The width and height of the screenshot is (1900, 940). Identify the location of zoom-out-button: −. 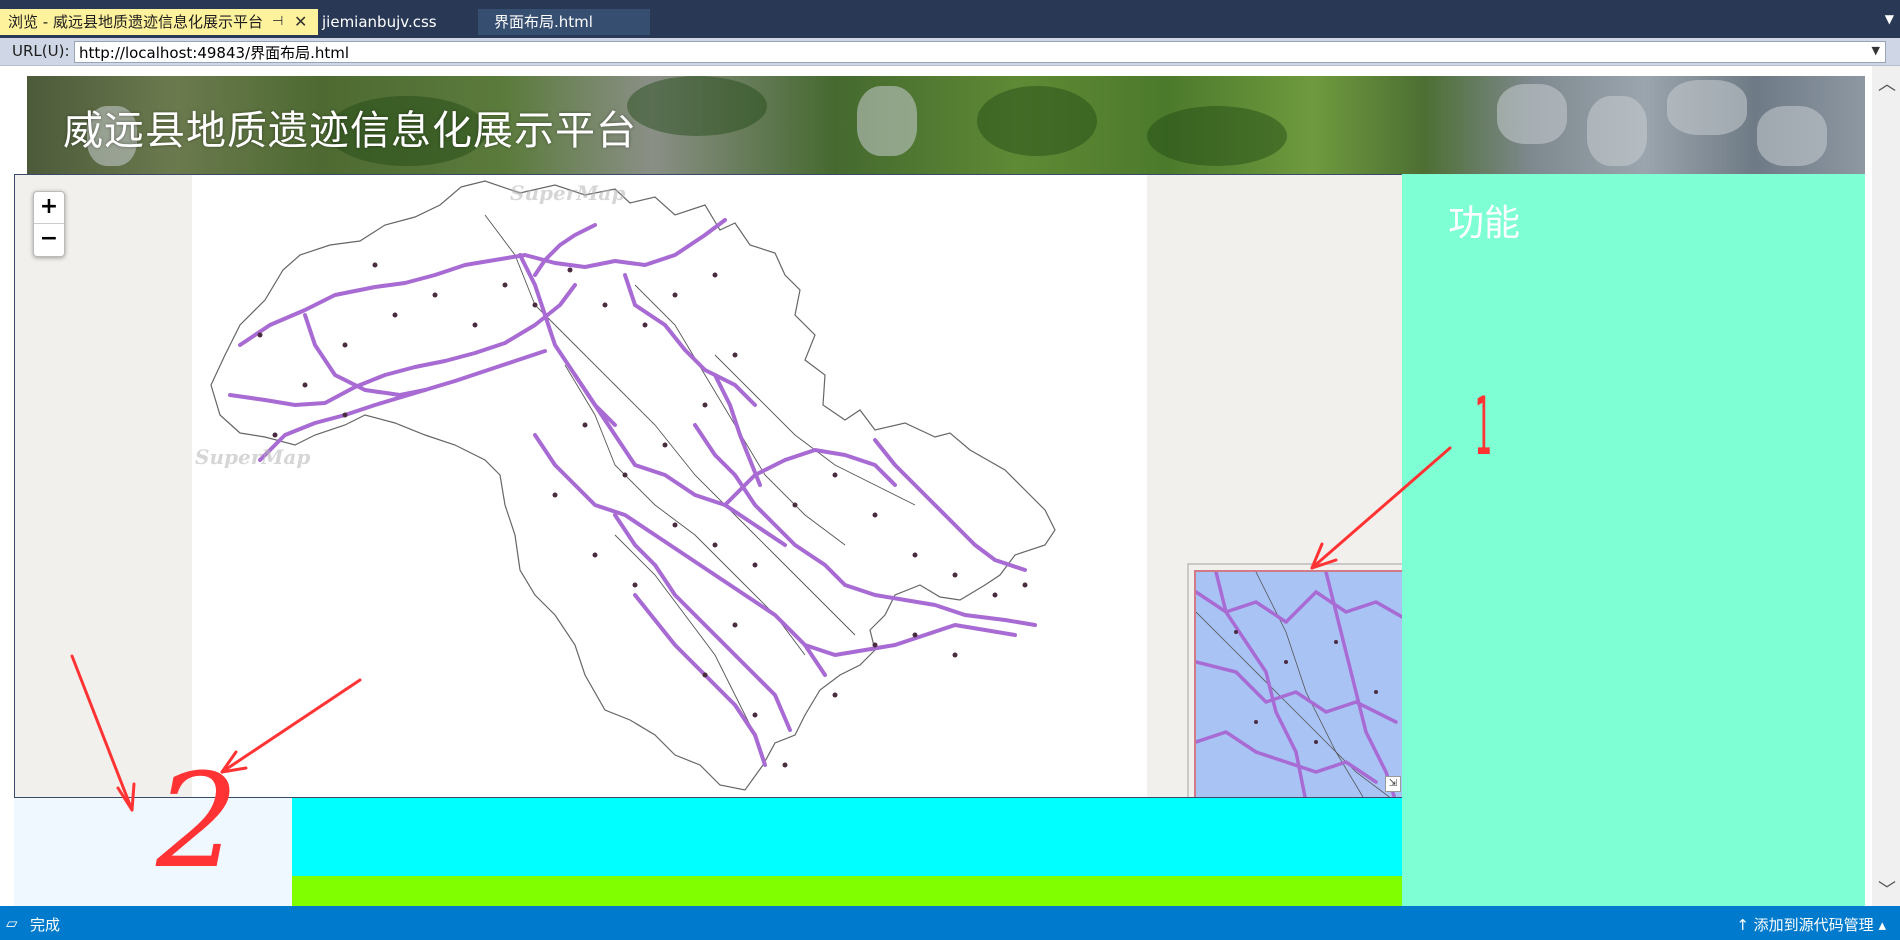
(49, 240).